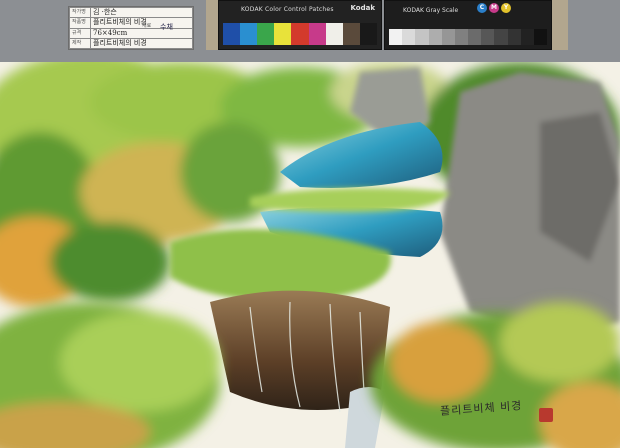 This screenshot has height=448, width=620. I want to click on color-patch-strip, so click(300, 34).